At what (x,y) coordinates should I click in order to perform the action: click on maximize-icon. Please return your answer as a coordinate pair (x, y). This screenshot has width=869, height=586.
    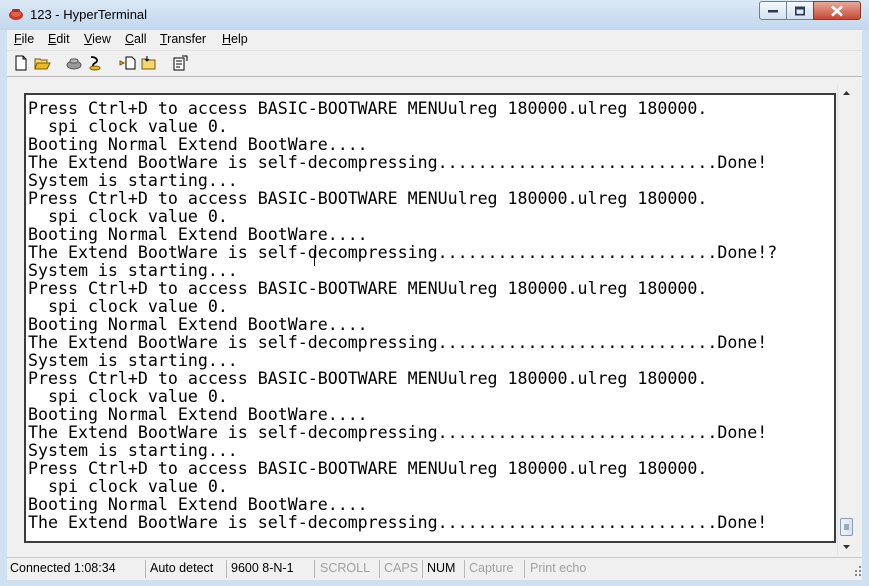
    Looking at the image, I should click on (800, 10).